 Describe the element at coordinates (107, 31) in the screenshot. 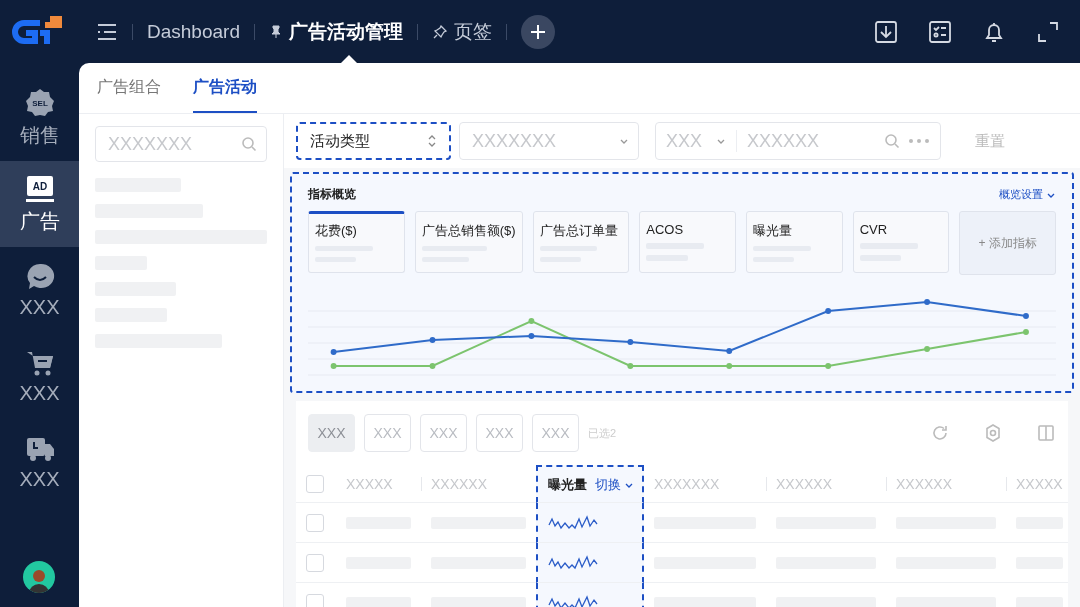

I see `menu-icon` at that location.